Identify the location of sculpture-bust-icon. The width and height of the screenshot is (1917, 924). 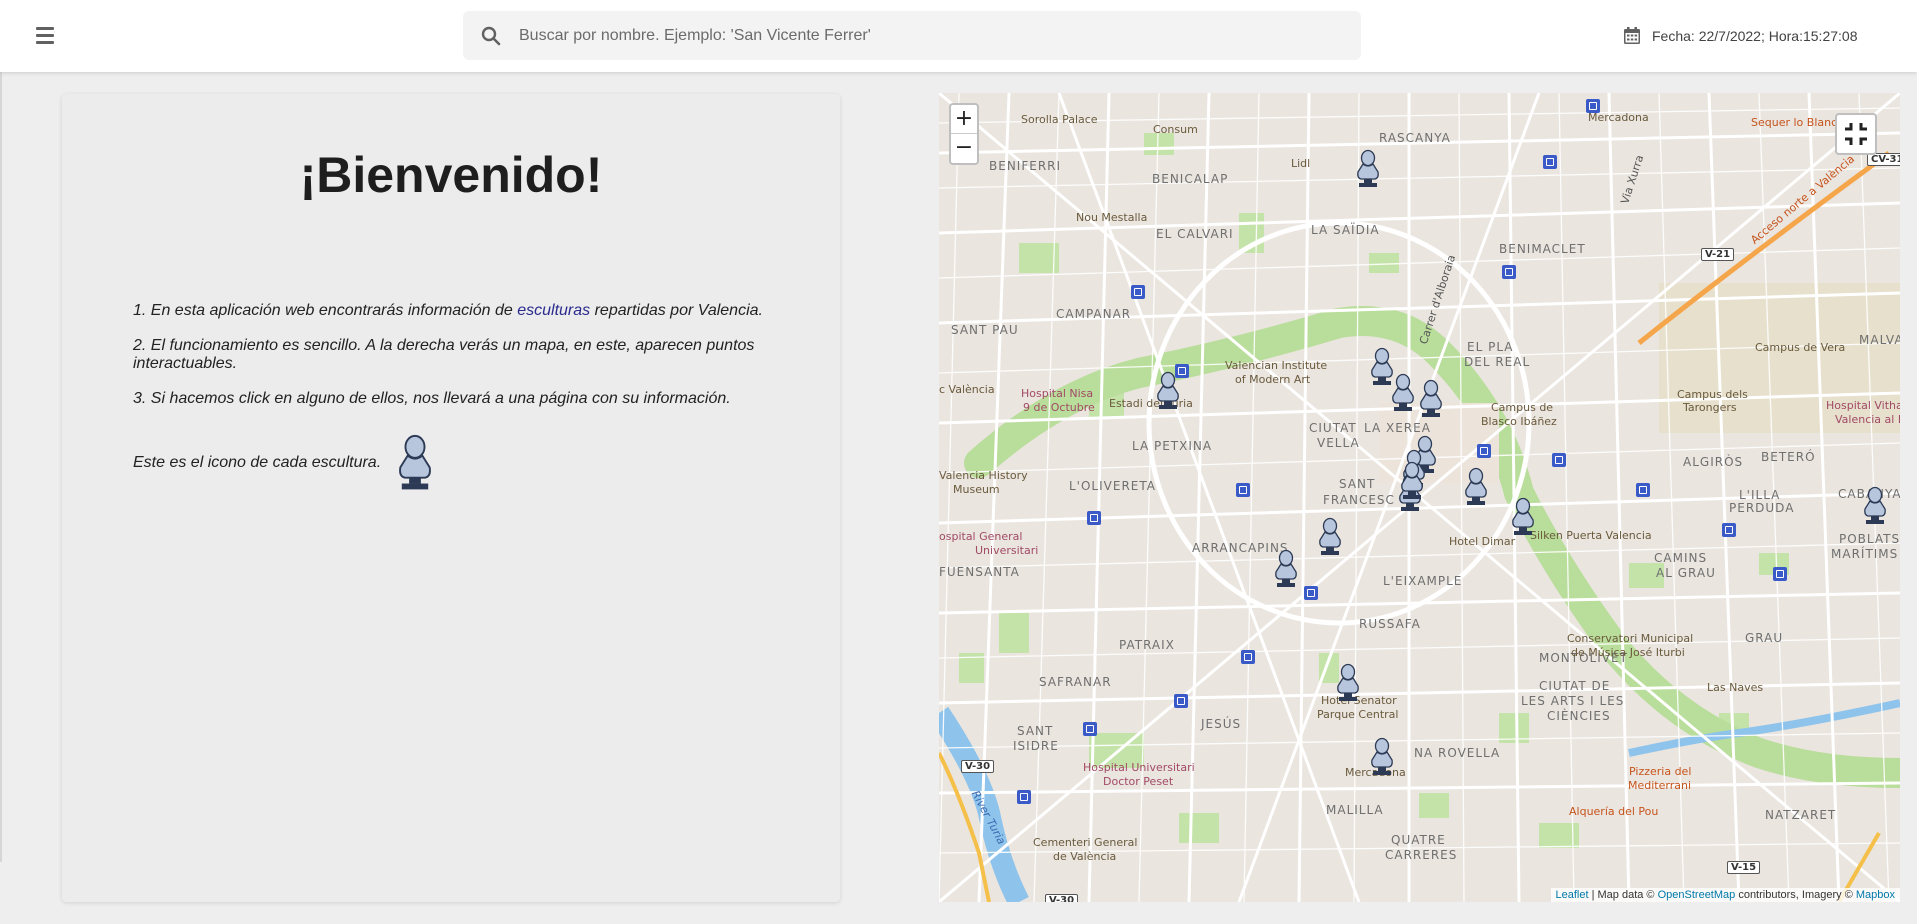
(415, 462).